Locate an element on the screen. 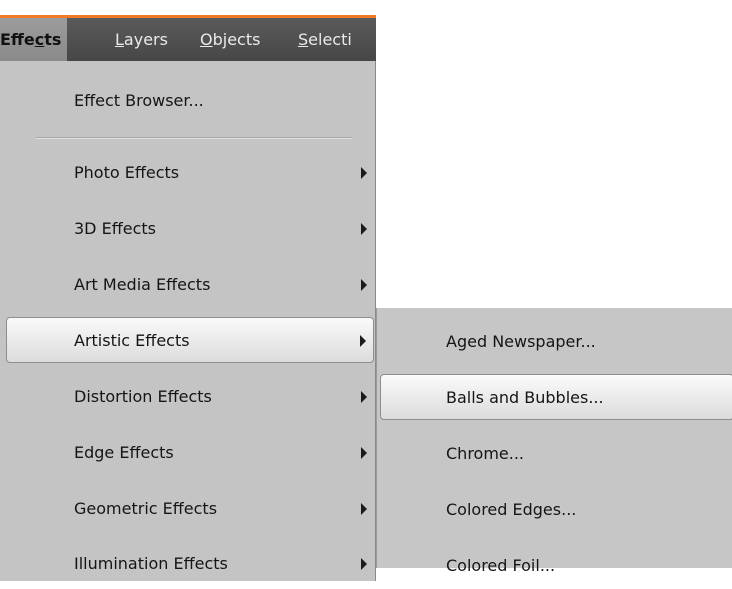 This screenshot has width=732, height=589. menu-item-label: Illumination Effects is located at coordinates (151, 563).